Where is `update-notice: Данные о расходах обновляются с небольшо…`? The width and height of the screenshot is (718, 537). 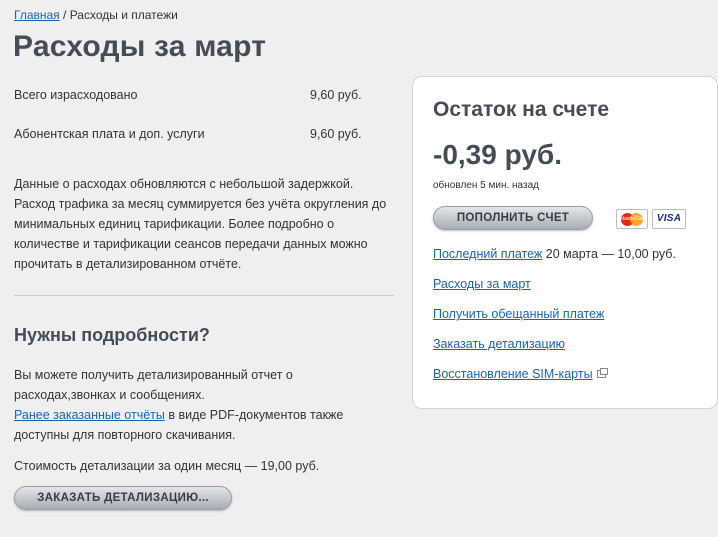
update-notice: Данные о расходах обновляются с небольшо… is located at coordinates (200, 224).